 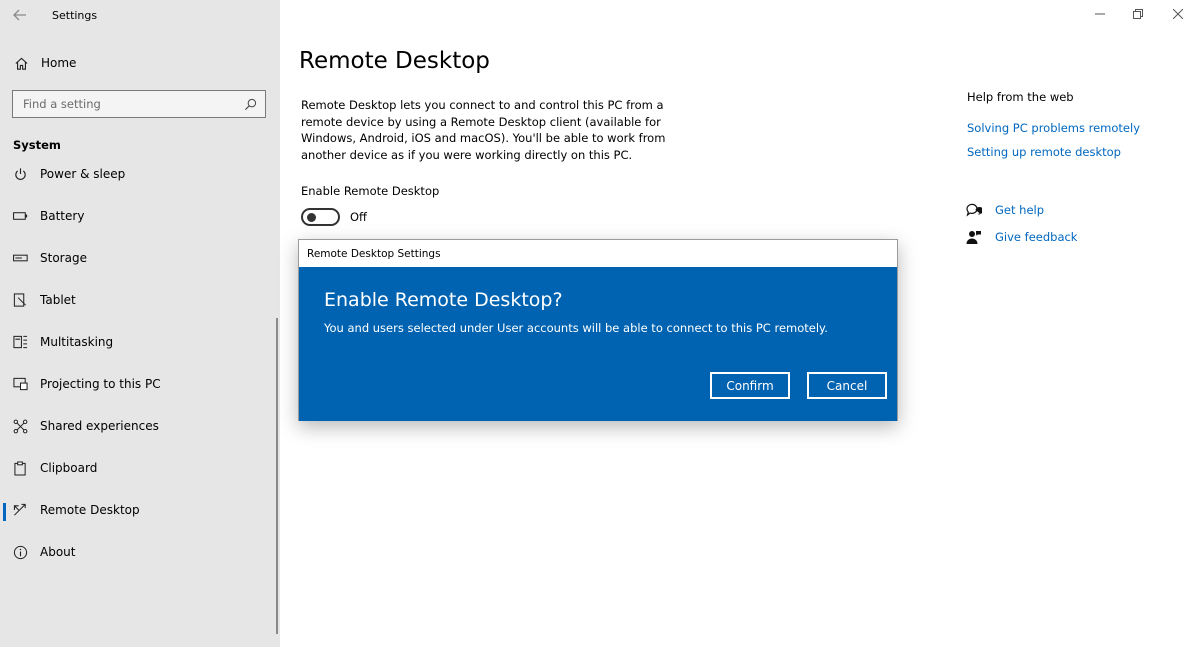 What do you see at coordinates (138, 468) in the screenshot?
I see `sidebar-item-clipboard: Clipboard` at bounding box center [138, 468].